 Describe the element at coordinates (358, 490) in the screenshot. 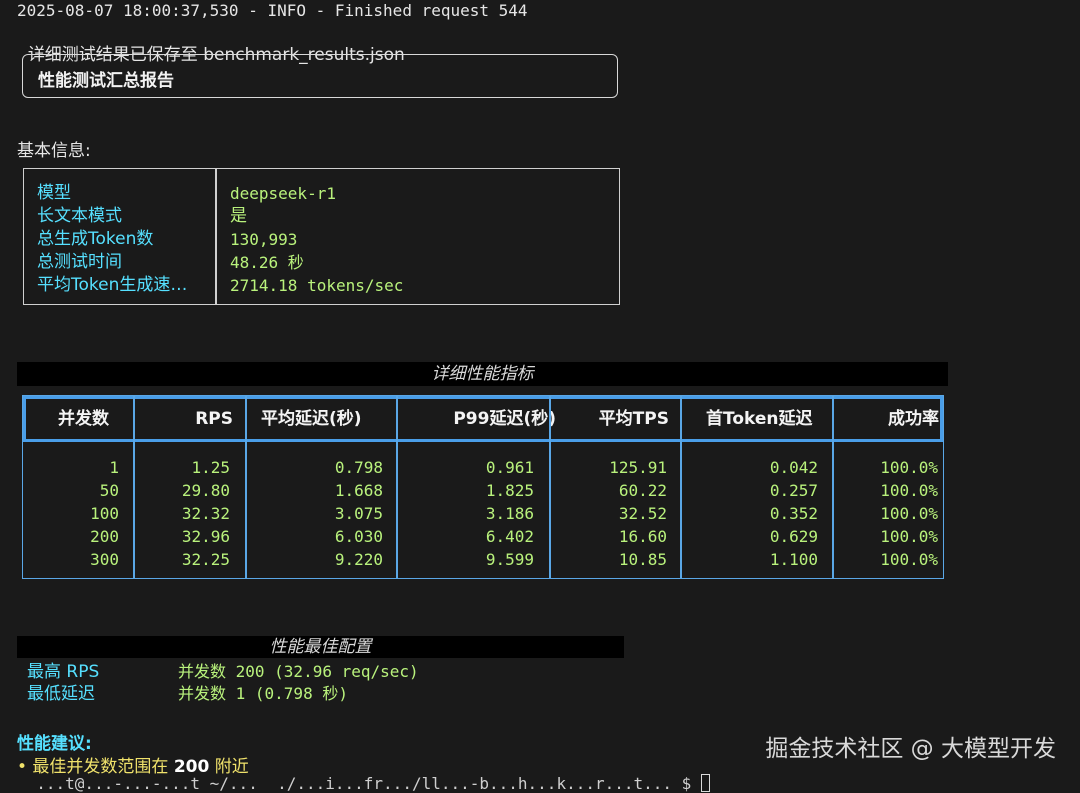

I see `cell-avg-latency: 1.668` at that location.